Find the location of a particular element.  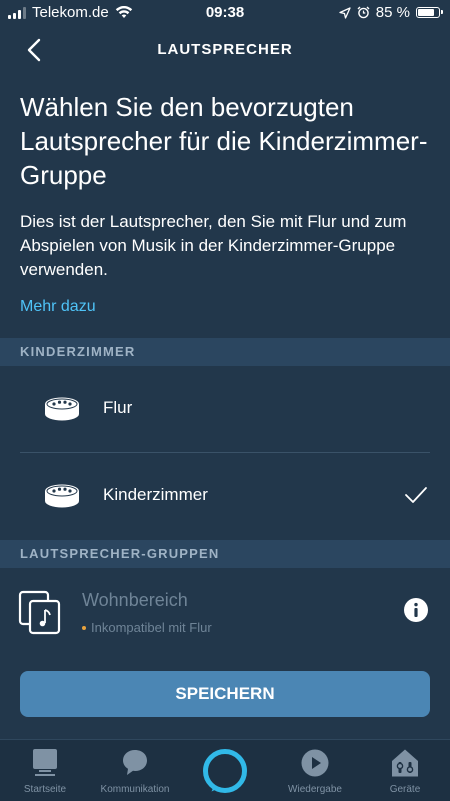

warning-dot-icon is located at coordinates (84, 627).